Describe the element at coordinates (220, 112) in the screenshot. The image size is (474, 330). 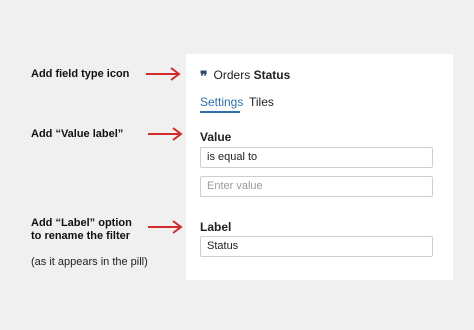
I see `active-tab-indicator` at that location.